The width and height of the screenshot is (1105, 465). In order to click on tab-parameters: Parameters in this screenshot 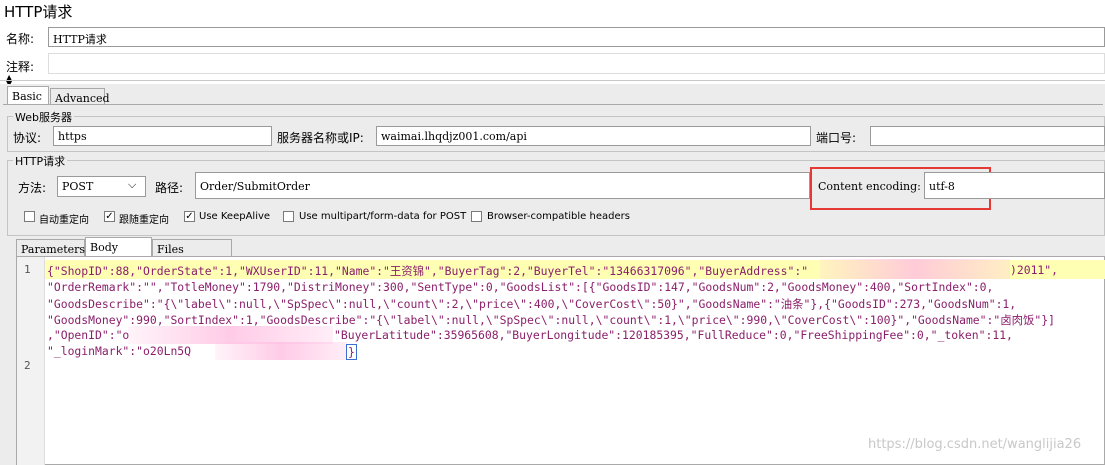, I will do `click(50, 247)`.